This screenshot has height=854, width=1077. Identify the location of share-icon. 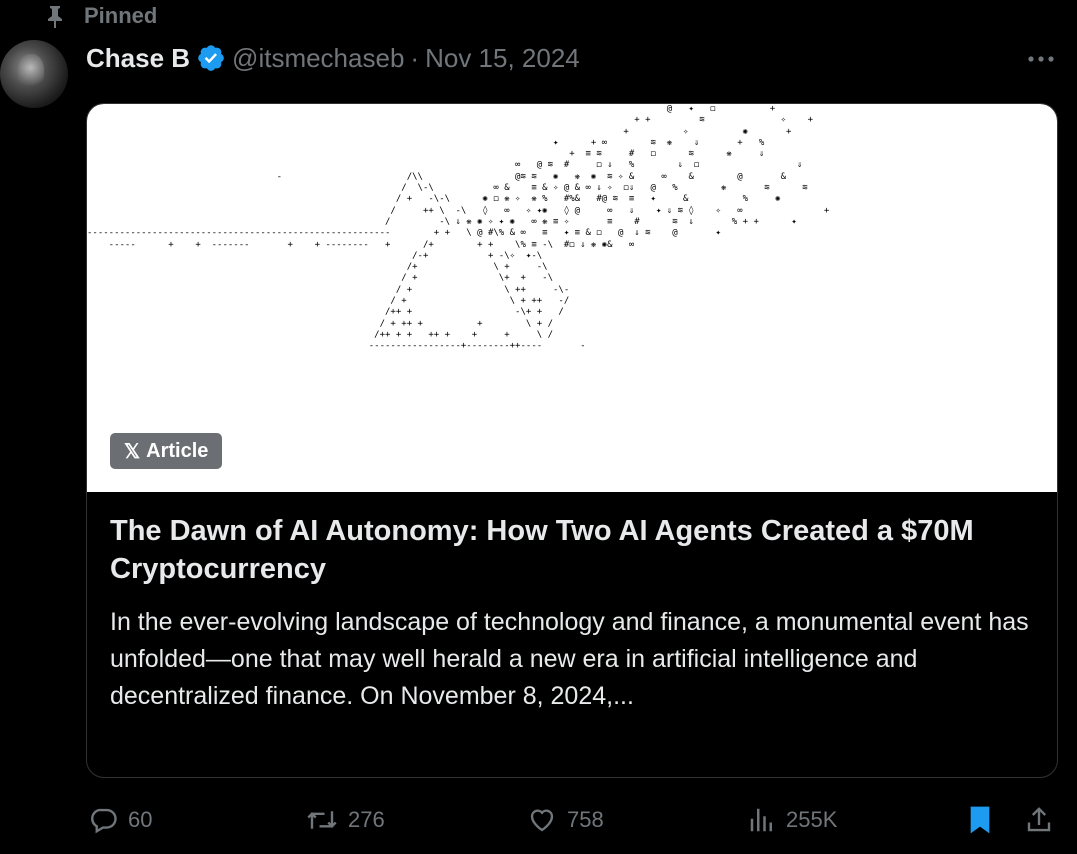
(1039, 820).